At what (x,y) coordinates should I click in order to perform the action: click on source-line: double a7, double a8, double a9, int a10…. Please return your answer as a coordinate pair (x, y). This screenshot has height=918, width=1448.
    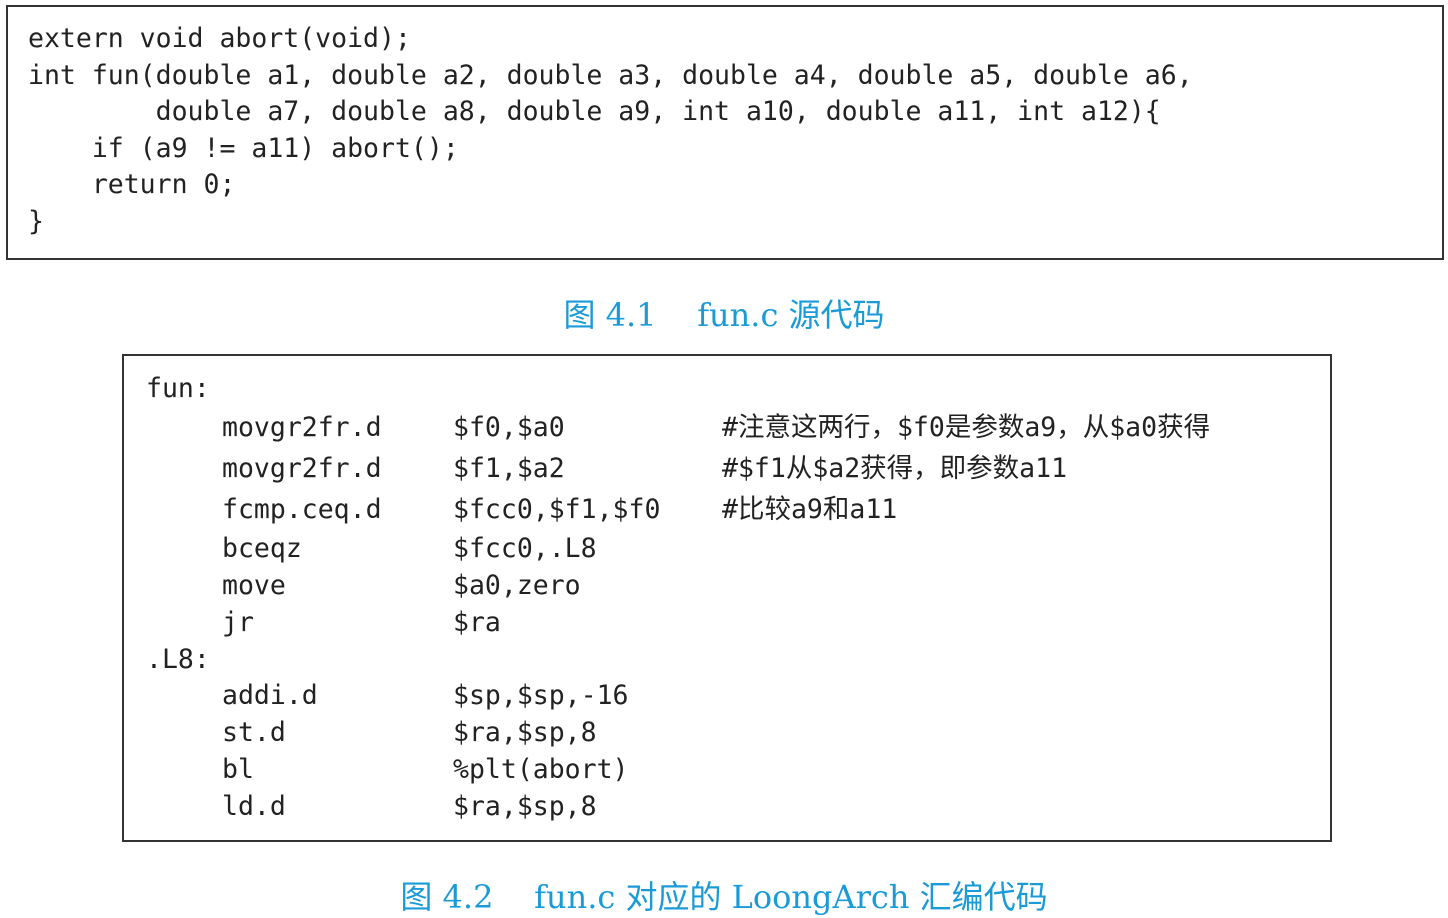
    Looking at the image, I should click on (594, 112).